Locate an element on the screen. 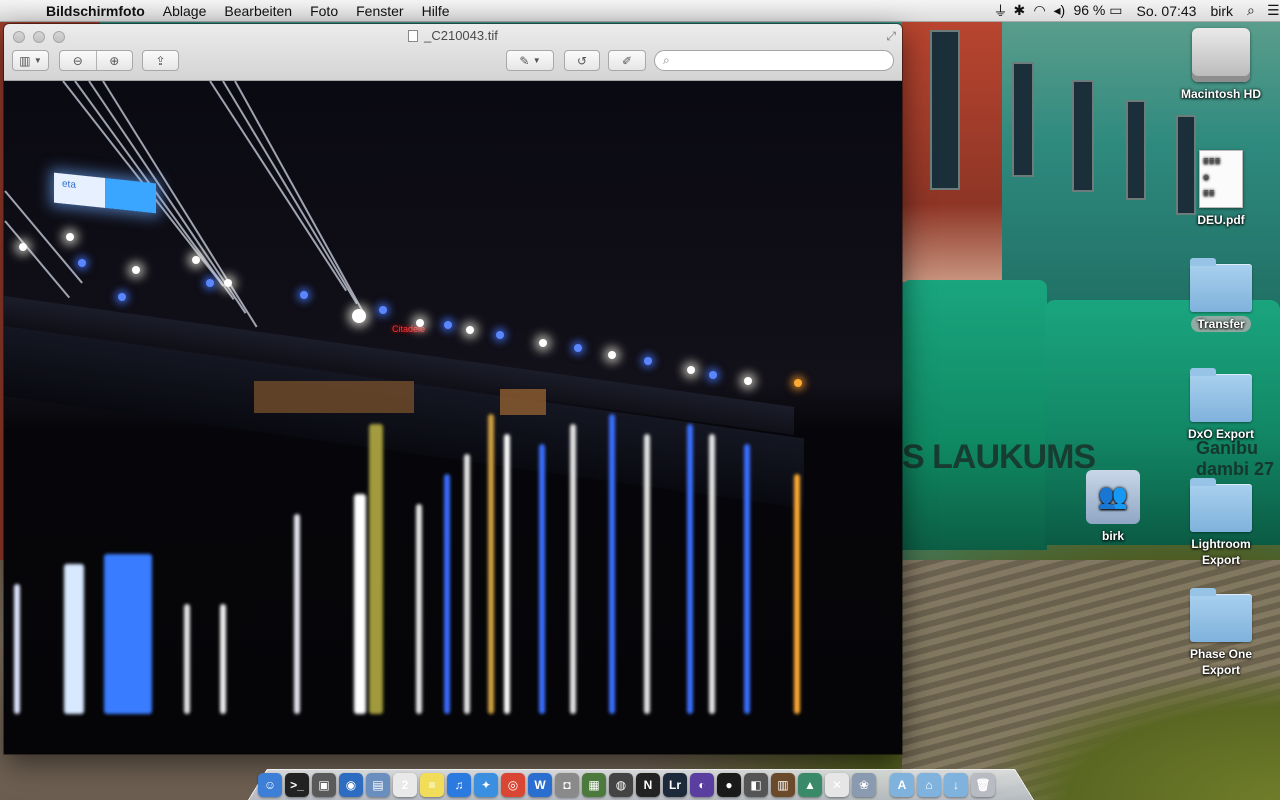 Image resolution: width=1280 pixels, height=800 pixels. annotate-button: ✎ ▼ is located at coordinates (530, 60).